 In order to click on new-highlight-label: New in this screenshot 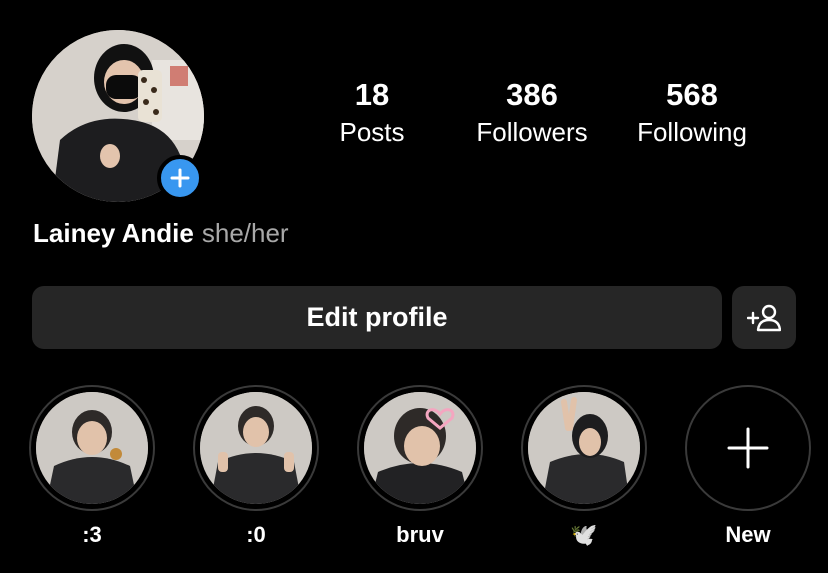, I will do `click(748, 534)`.